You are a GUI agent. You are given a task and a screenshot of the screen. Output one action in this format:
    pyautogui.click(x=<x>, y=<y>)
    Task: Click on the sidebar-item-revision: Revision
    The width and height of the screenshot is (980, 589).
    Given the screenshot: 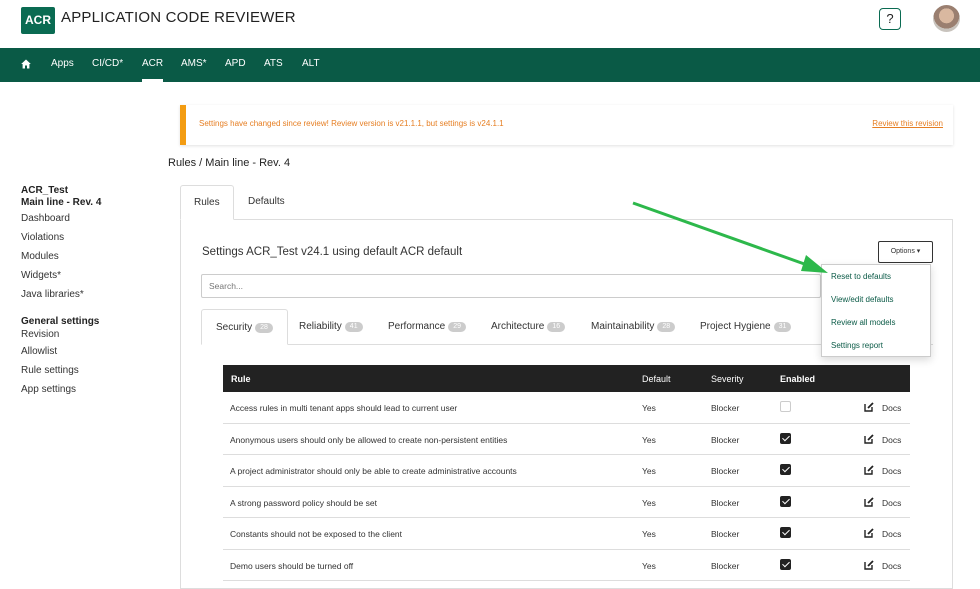 What is the action you would take?
    pyautogui.click(x=91, y=335)
    